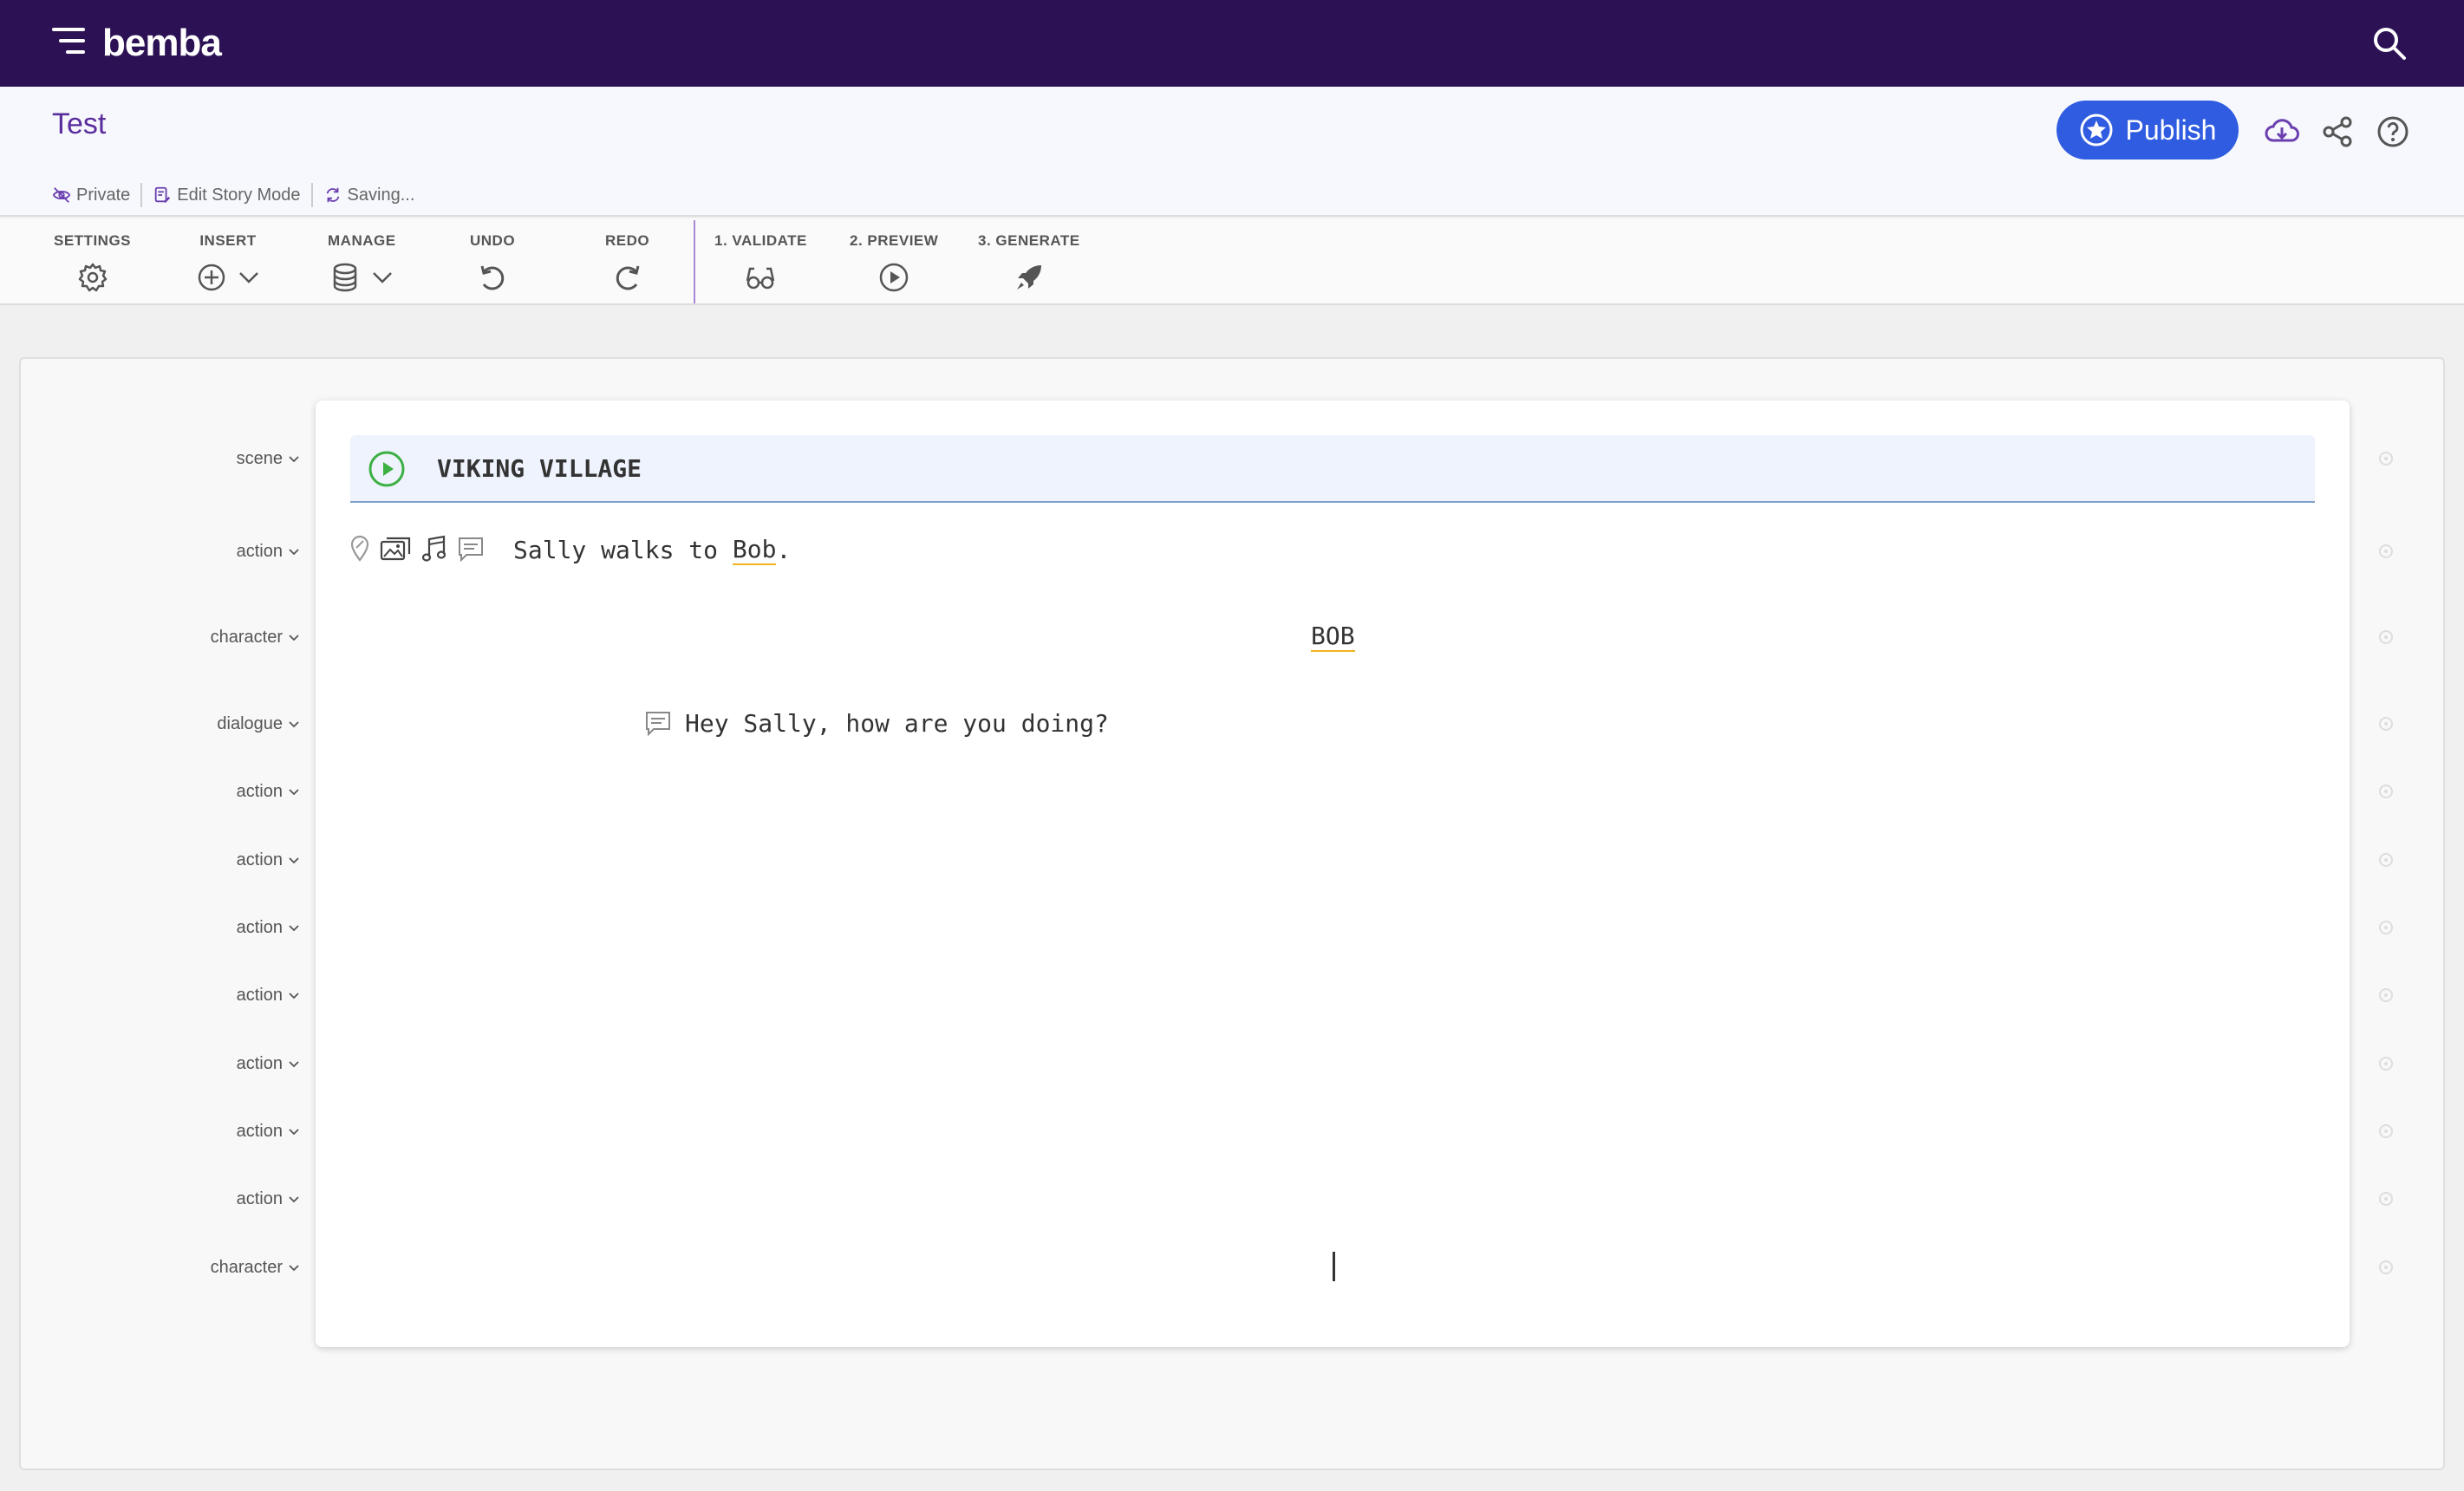  I want to click on top-navigation-bar: bemba, so click(1232, 43).